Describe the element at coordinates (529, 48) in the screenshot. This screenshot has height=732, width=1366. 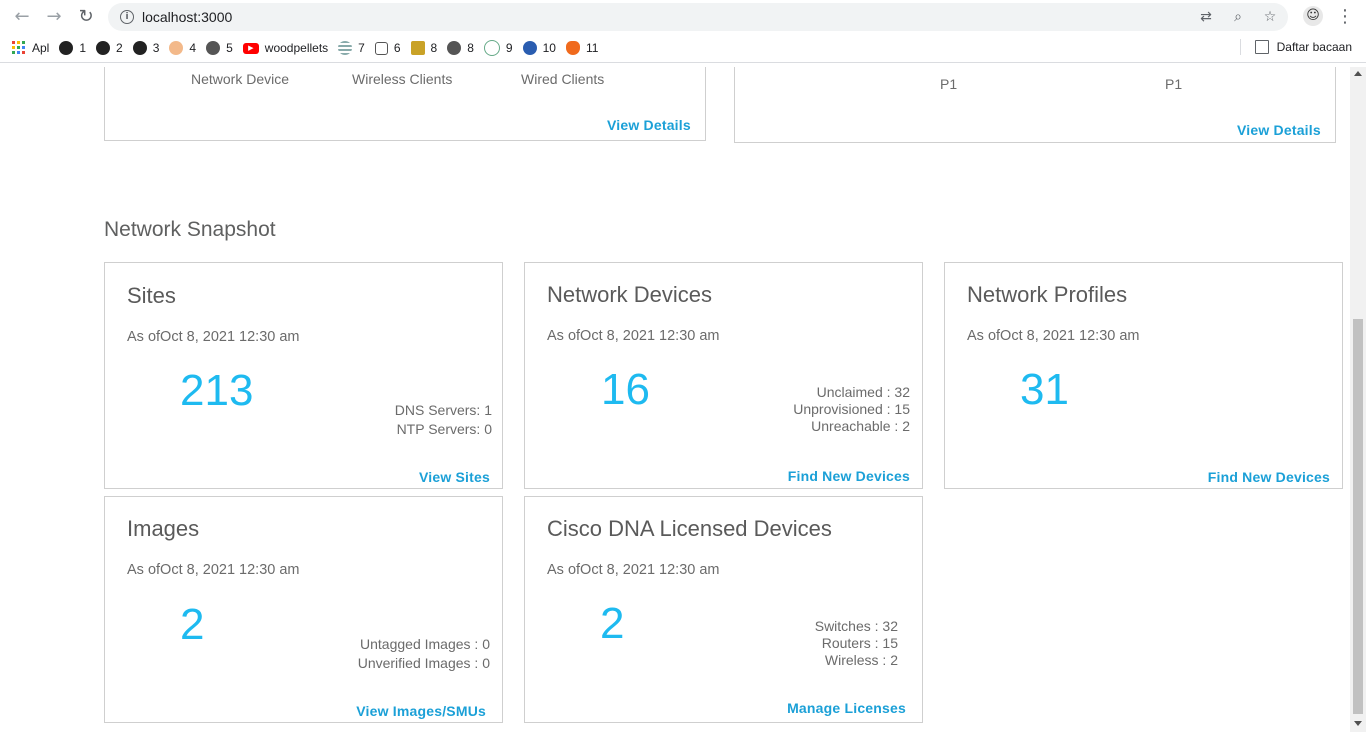
I see `blue-logo-icon` at that location.